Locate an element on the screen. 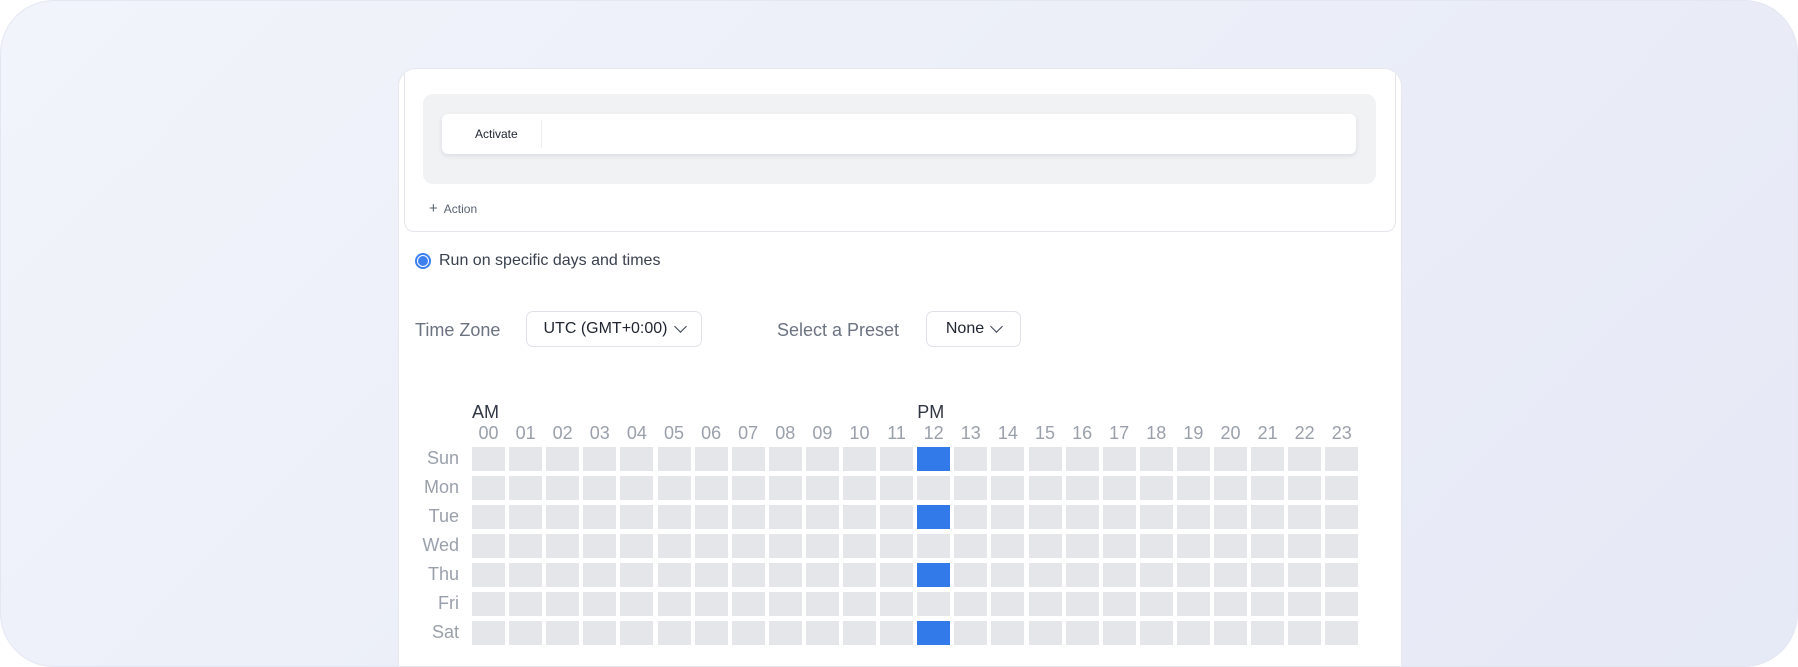 The image size is (1798, 667). action-item: Activate is located at coordinates (899, 134).